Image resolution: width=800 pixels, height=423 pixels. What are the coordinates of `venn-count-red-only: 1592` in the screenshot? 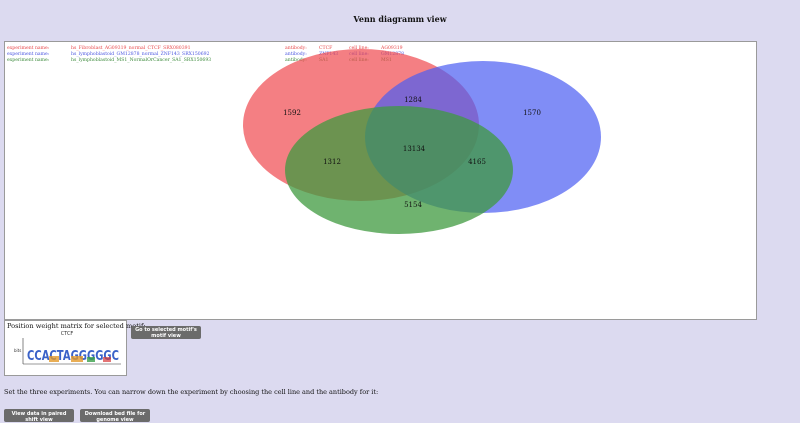 It's located at (292, 113).